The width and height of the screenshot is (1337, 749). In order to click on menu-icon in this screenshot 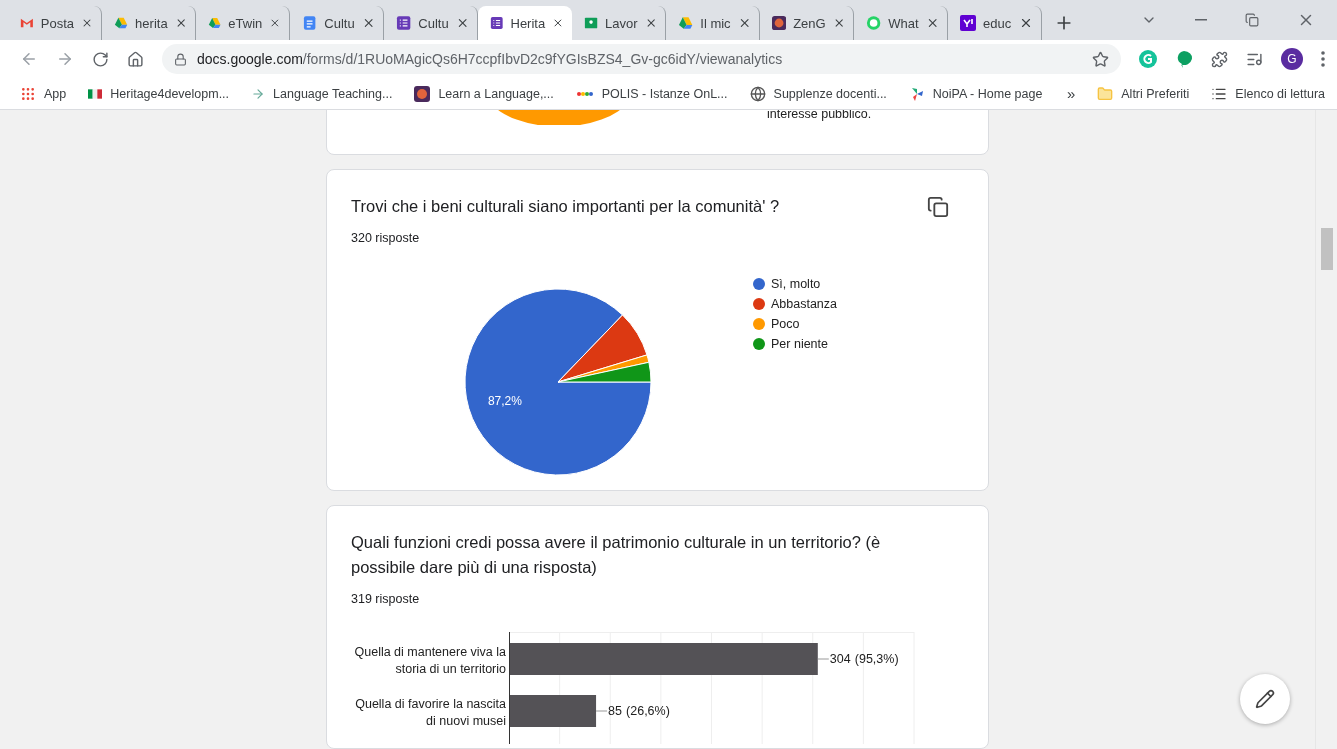, I will do `click(1323, 59)`.